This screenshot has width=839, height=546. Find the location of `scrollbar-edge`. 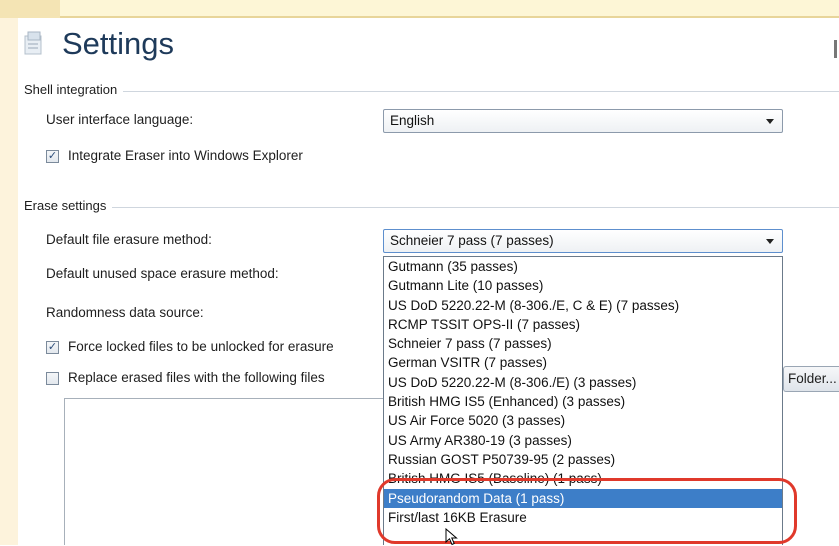

scrollbar-edge is located at coordinates (835, 49).